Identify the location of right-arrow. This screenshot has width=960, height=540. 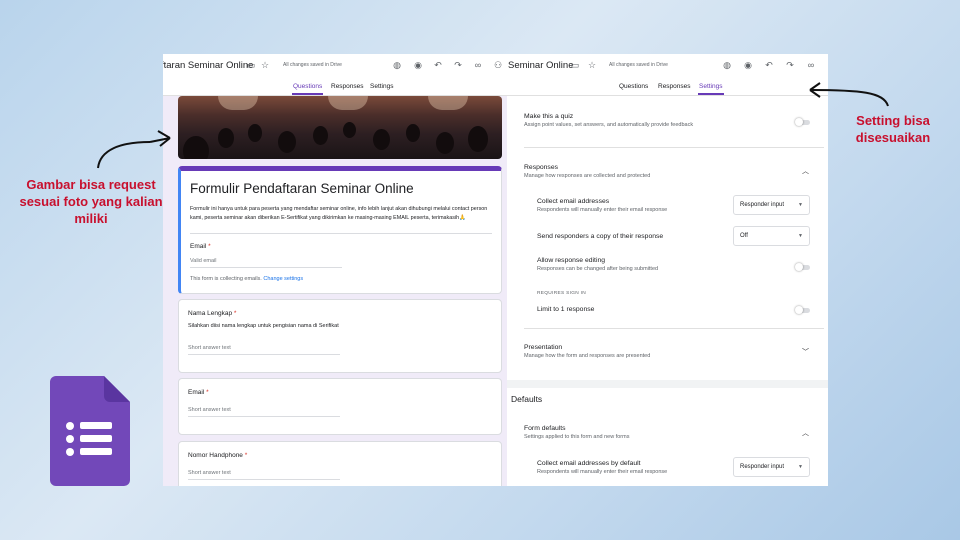
(849, 98).